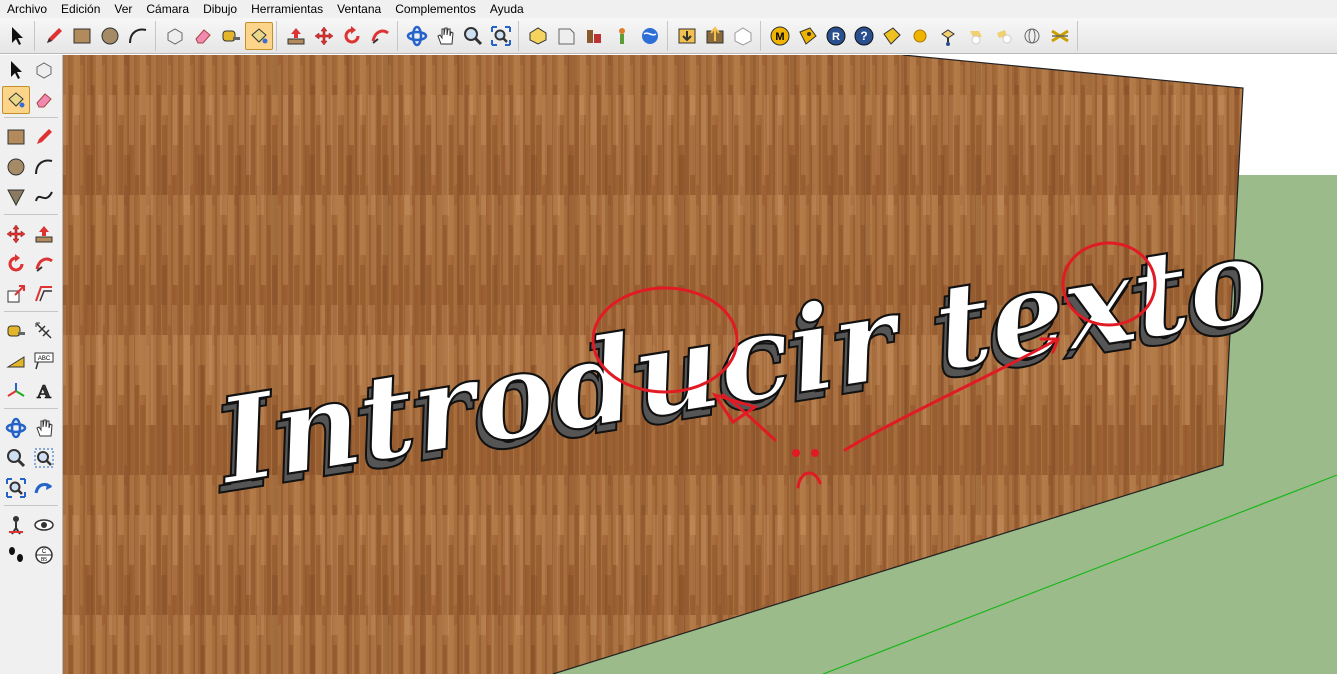  Describe the element at coordinates (687, 36) in the screenshot. I see `import-button` at that location.